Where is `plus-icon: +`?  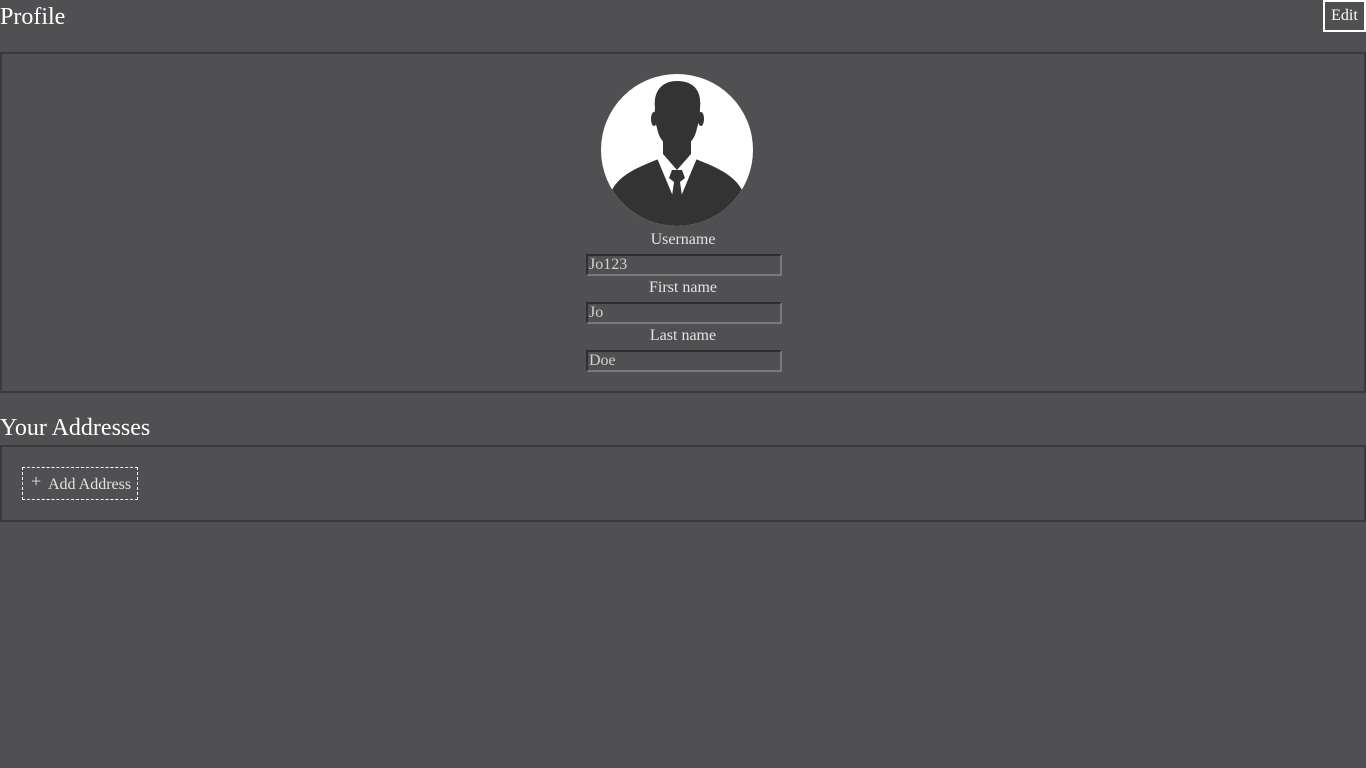 plus-icon: + is located at coordinates (36, 481).